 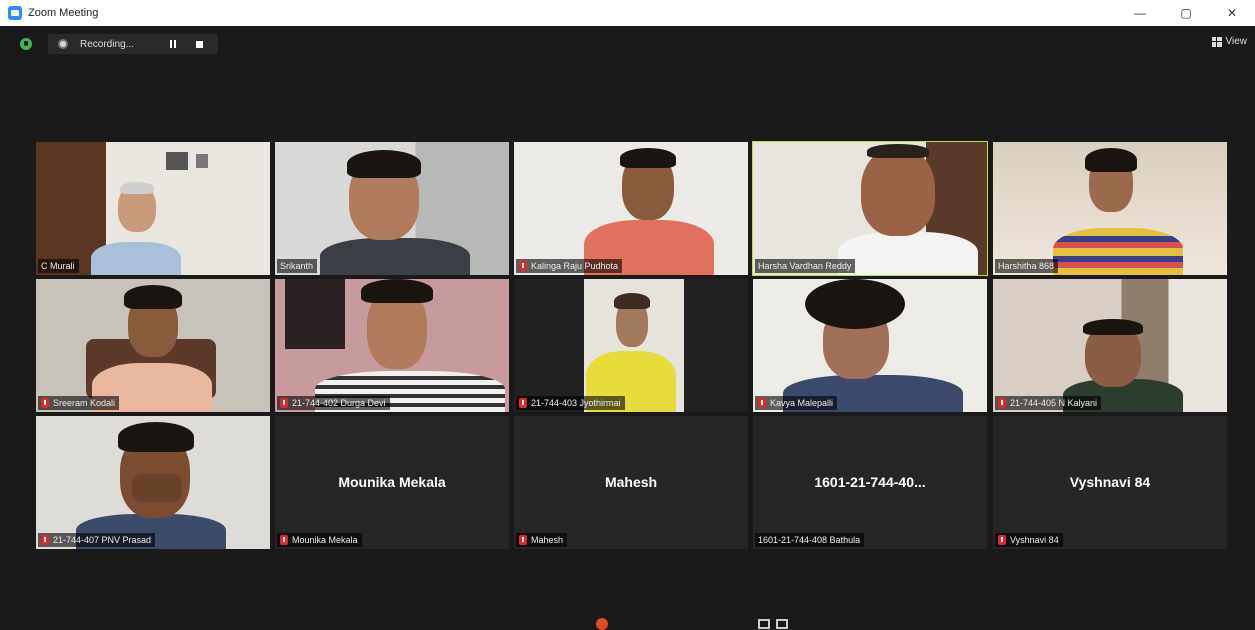 I want to click on participant-nametag: Mounika Mekala, so click(x=319, y=540).